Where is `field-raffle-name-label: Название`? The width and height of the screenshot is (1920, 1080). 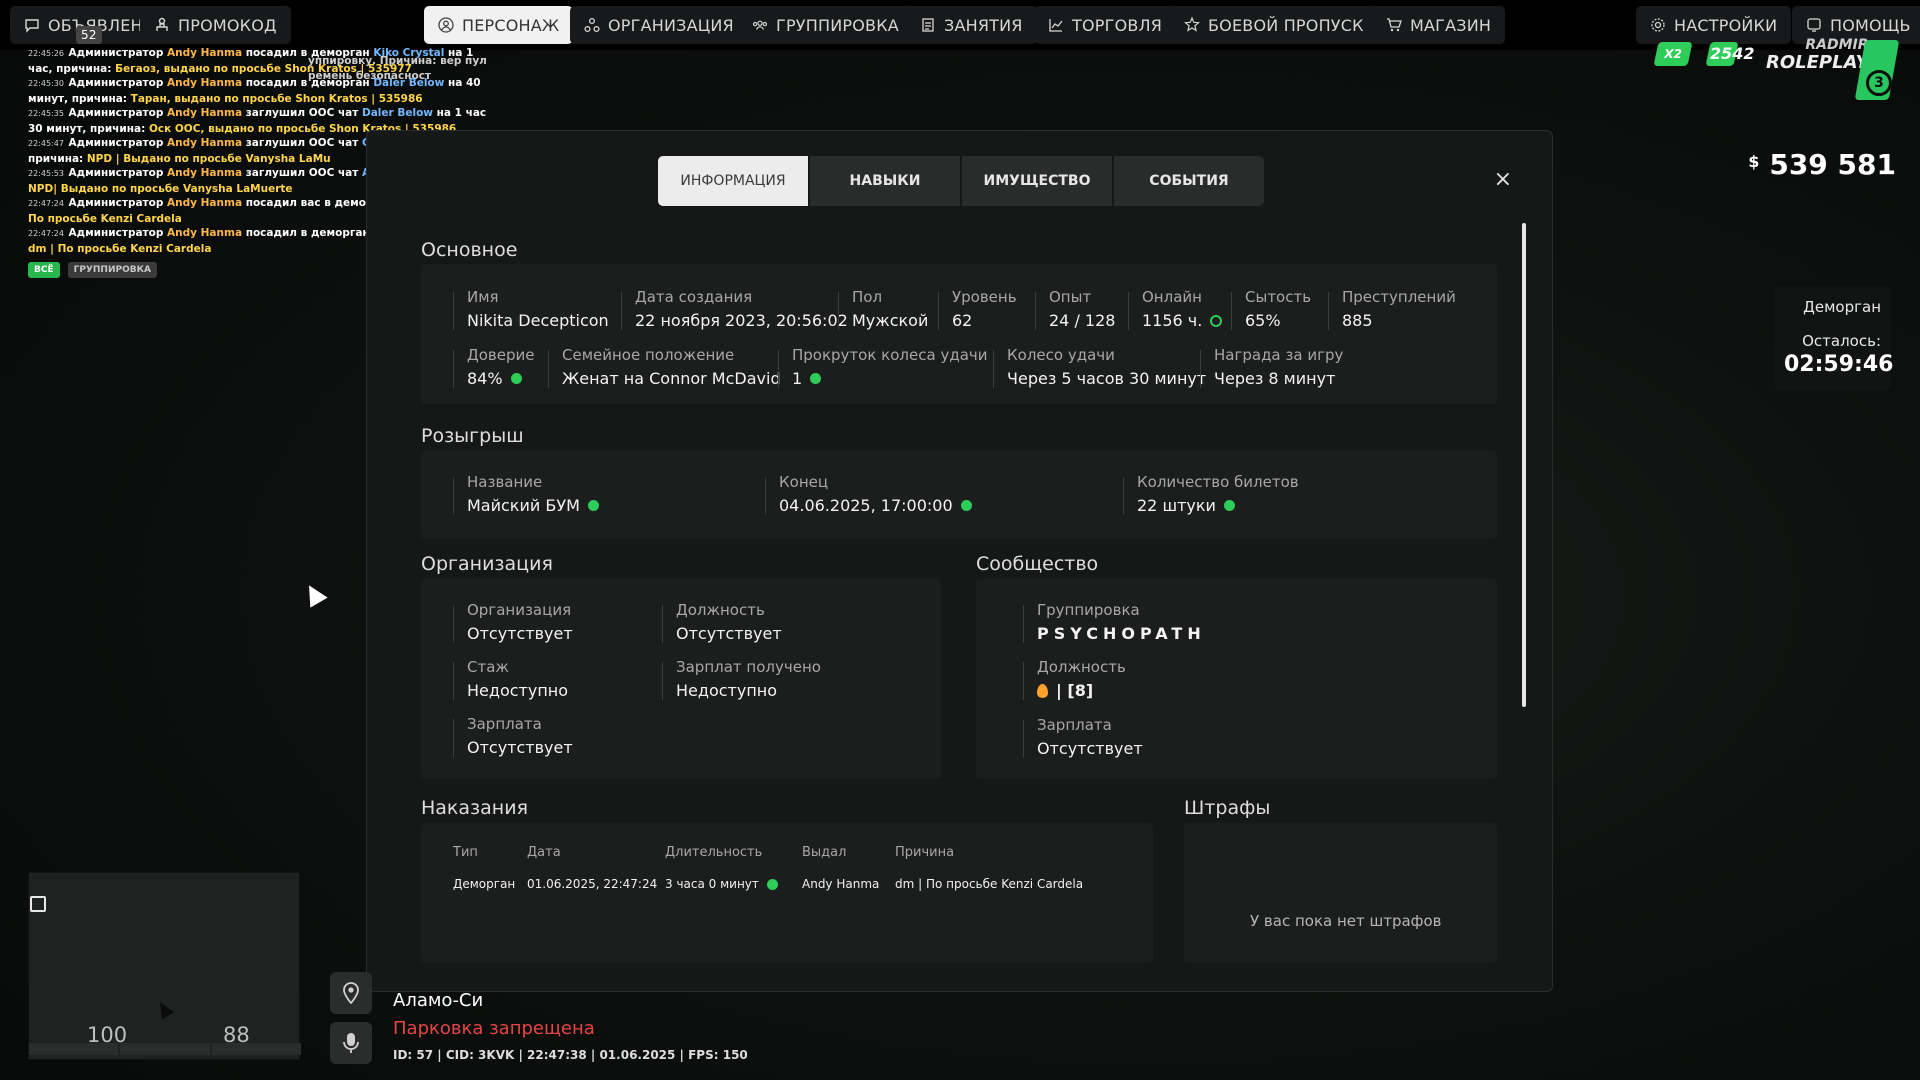
field-raffle-name-label: Название is located at coordinates (505, 482).